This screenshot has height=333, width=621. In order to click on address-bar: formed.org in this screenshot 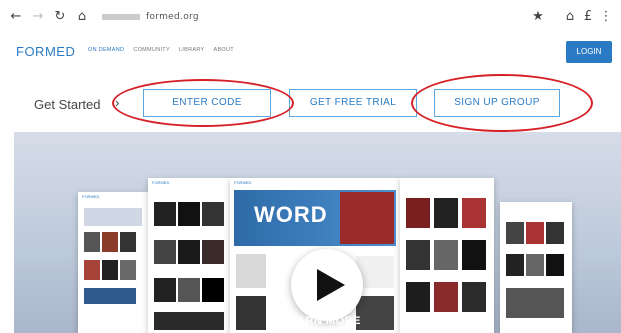, I will do `click(150, 17)`.